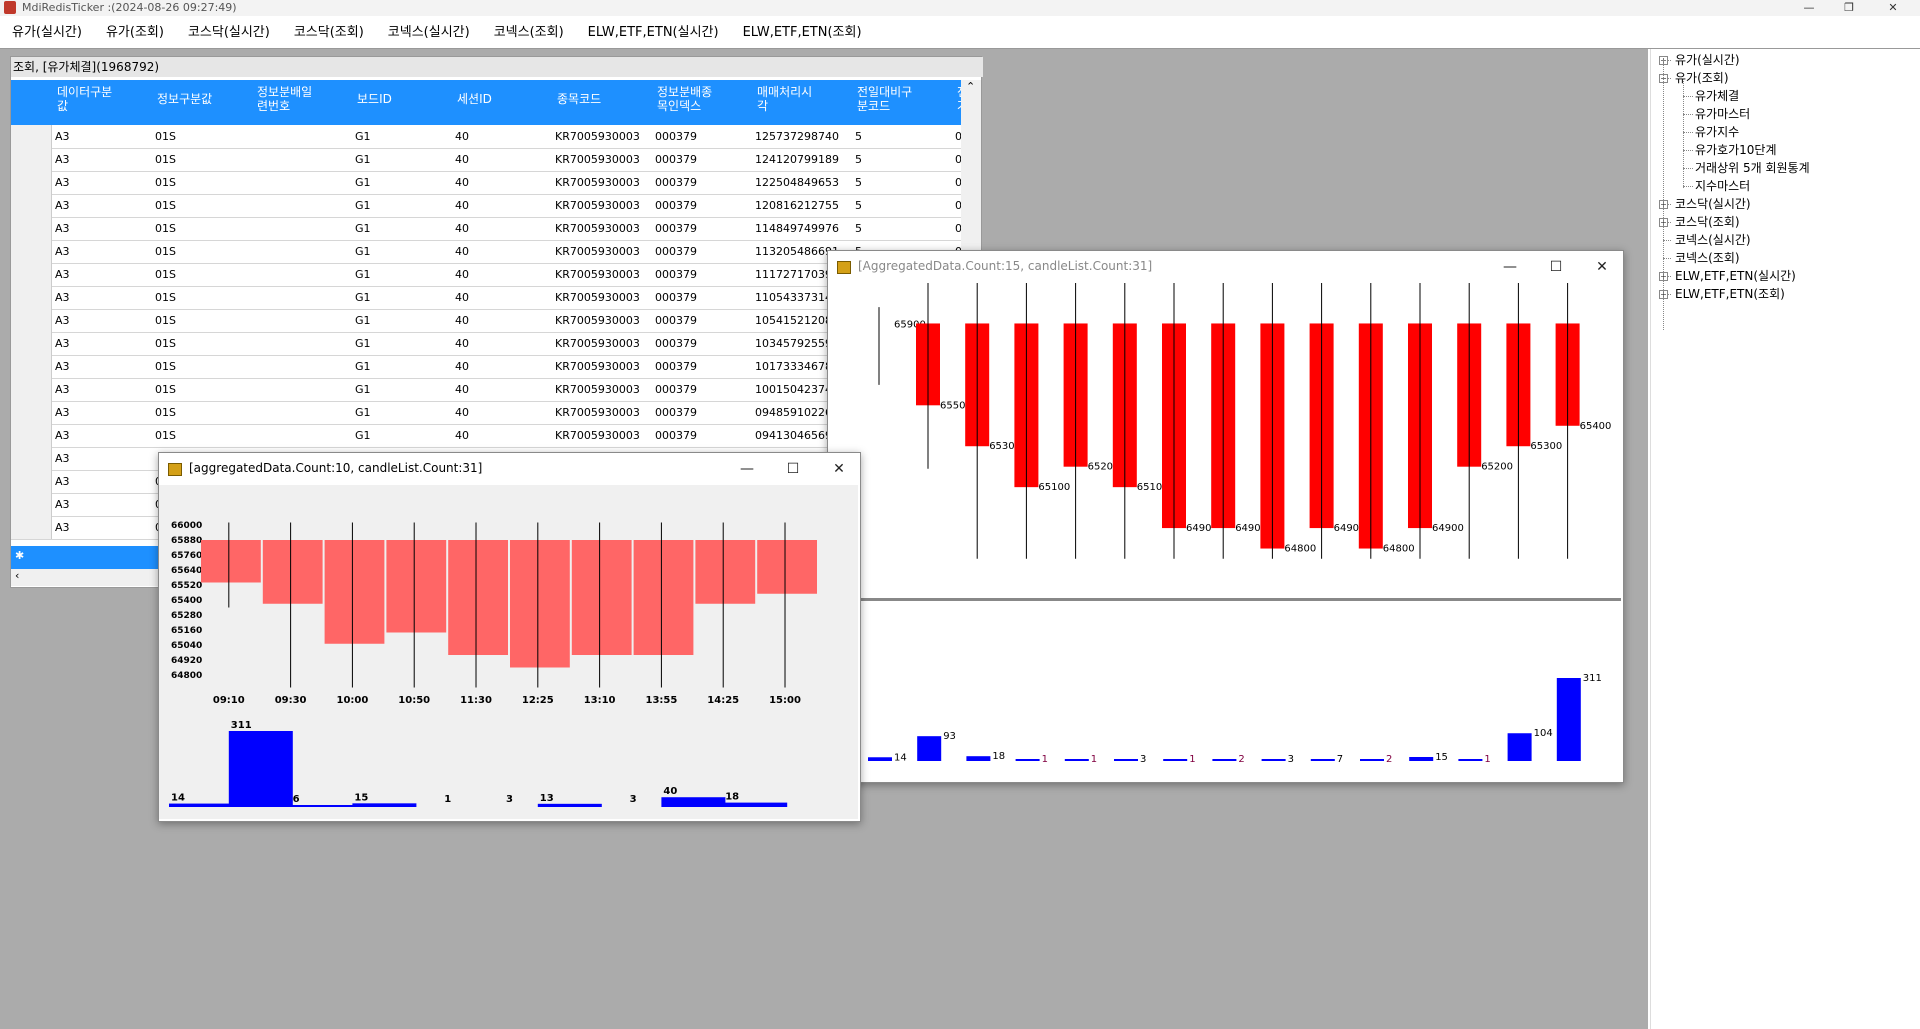  Describe the element at coordinates (1713, 204) in the screenshot. I see `tree-node: 코스닥(실시간)` at that location.